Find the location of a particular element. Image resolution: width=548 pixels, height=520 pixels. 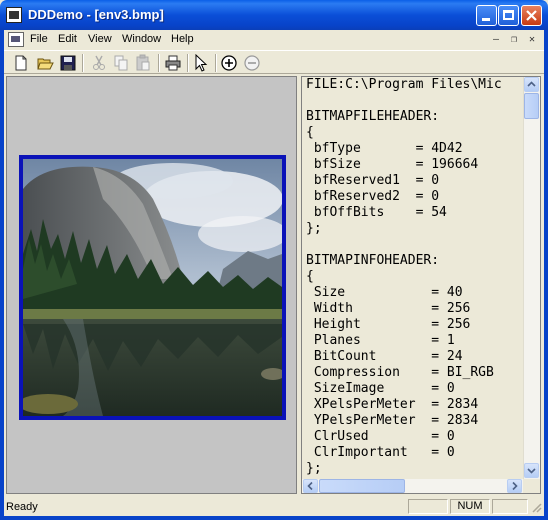

pointer-icon is located at coordinates (201, 63).